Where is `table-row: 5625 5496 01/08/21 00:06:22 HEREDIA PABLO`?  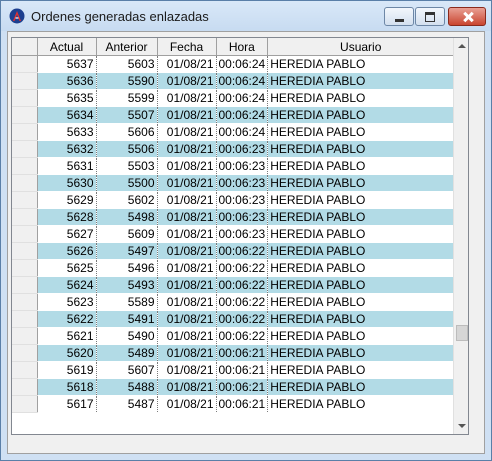
table-row: 5625 5496 01/08/21 00:06:22 HEREDIA PABLO is located at coordinates (233, 268).